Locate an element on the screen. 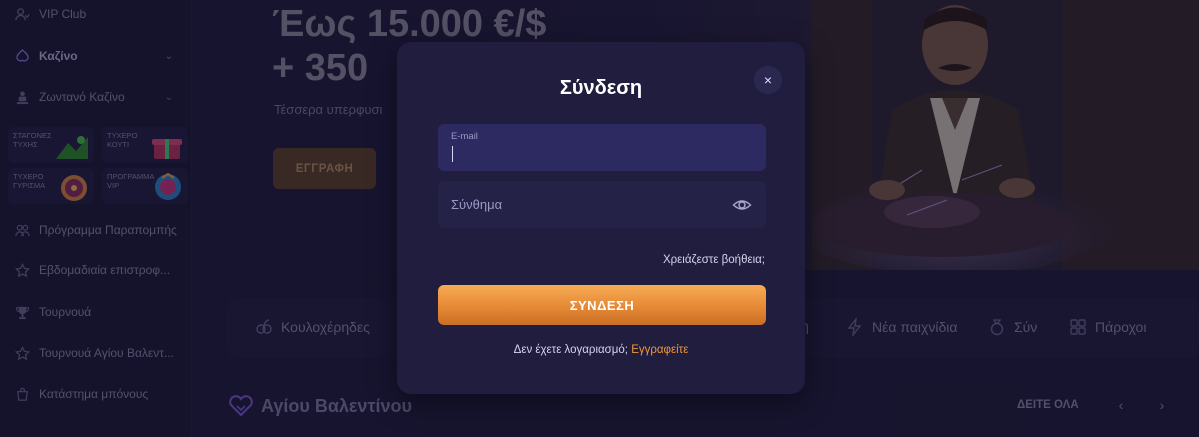 This screenshot has width=1199, height=437. login-button: ΣΥΝΔΕΣΗ is located at coordinates (602, 305).